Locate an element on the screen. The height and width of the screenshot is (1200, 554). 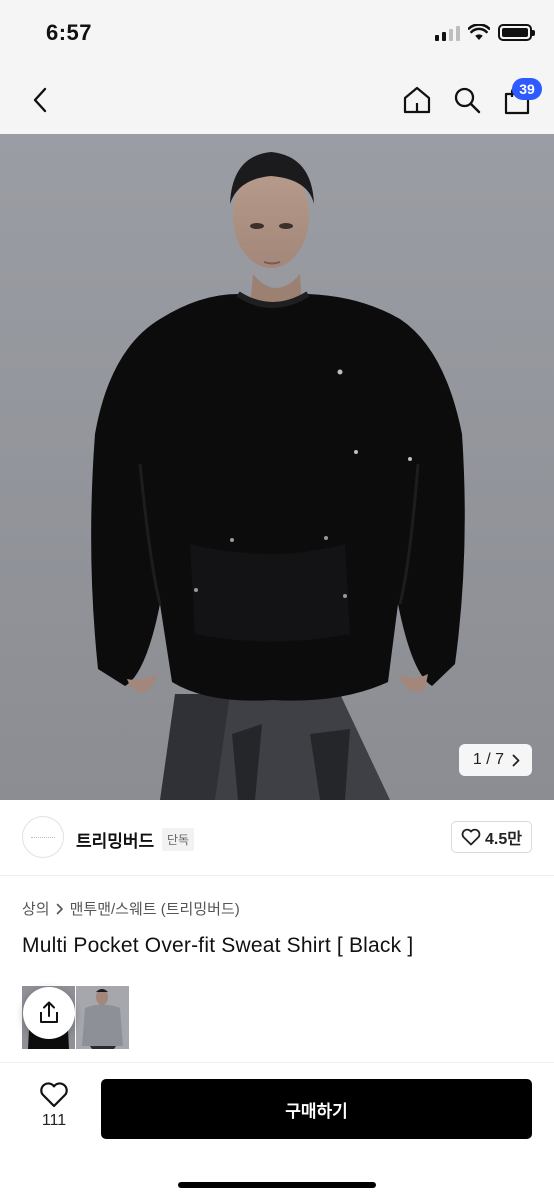
image-counter: 1 / 7 is located at coordinates (495, 760).